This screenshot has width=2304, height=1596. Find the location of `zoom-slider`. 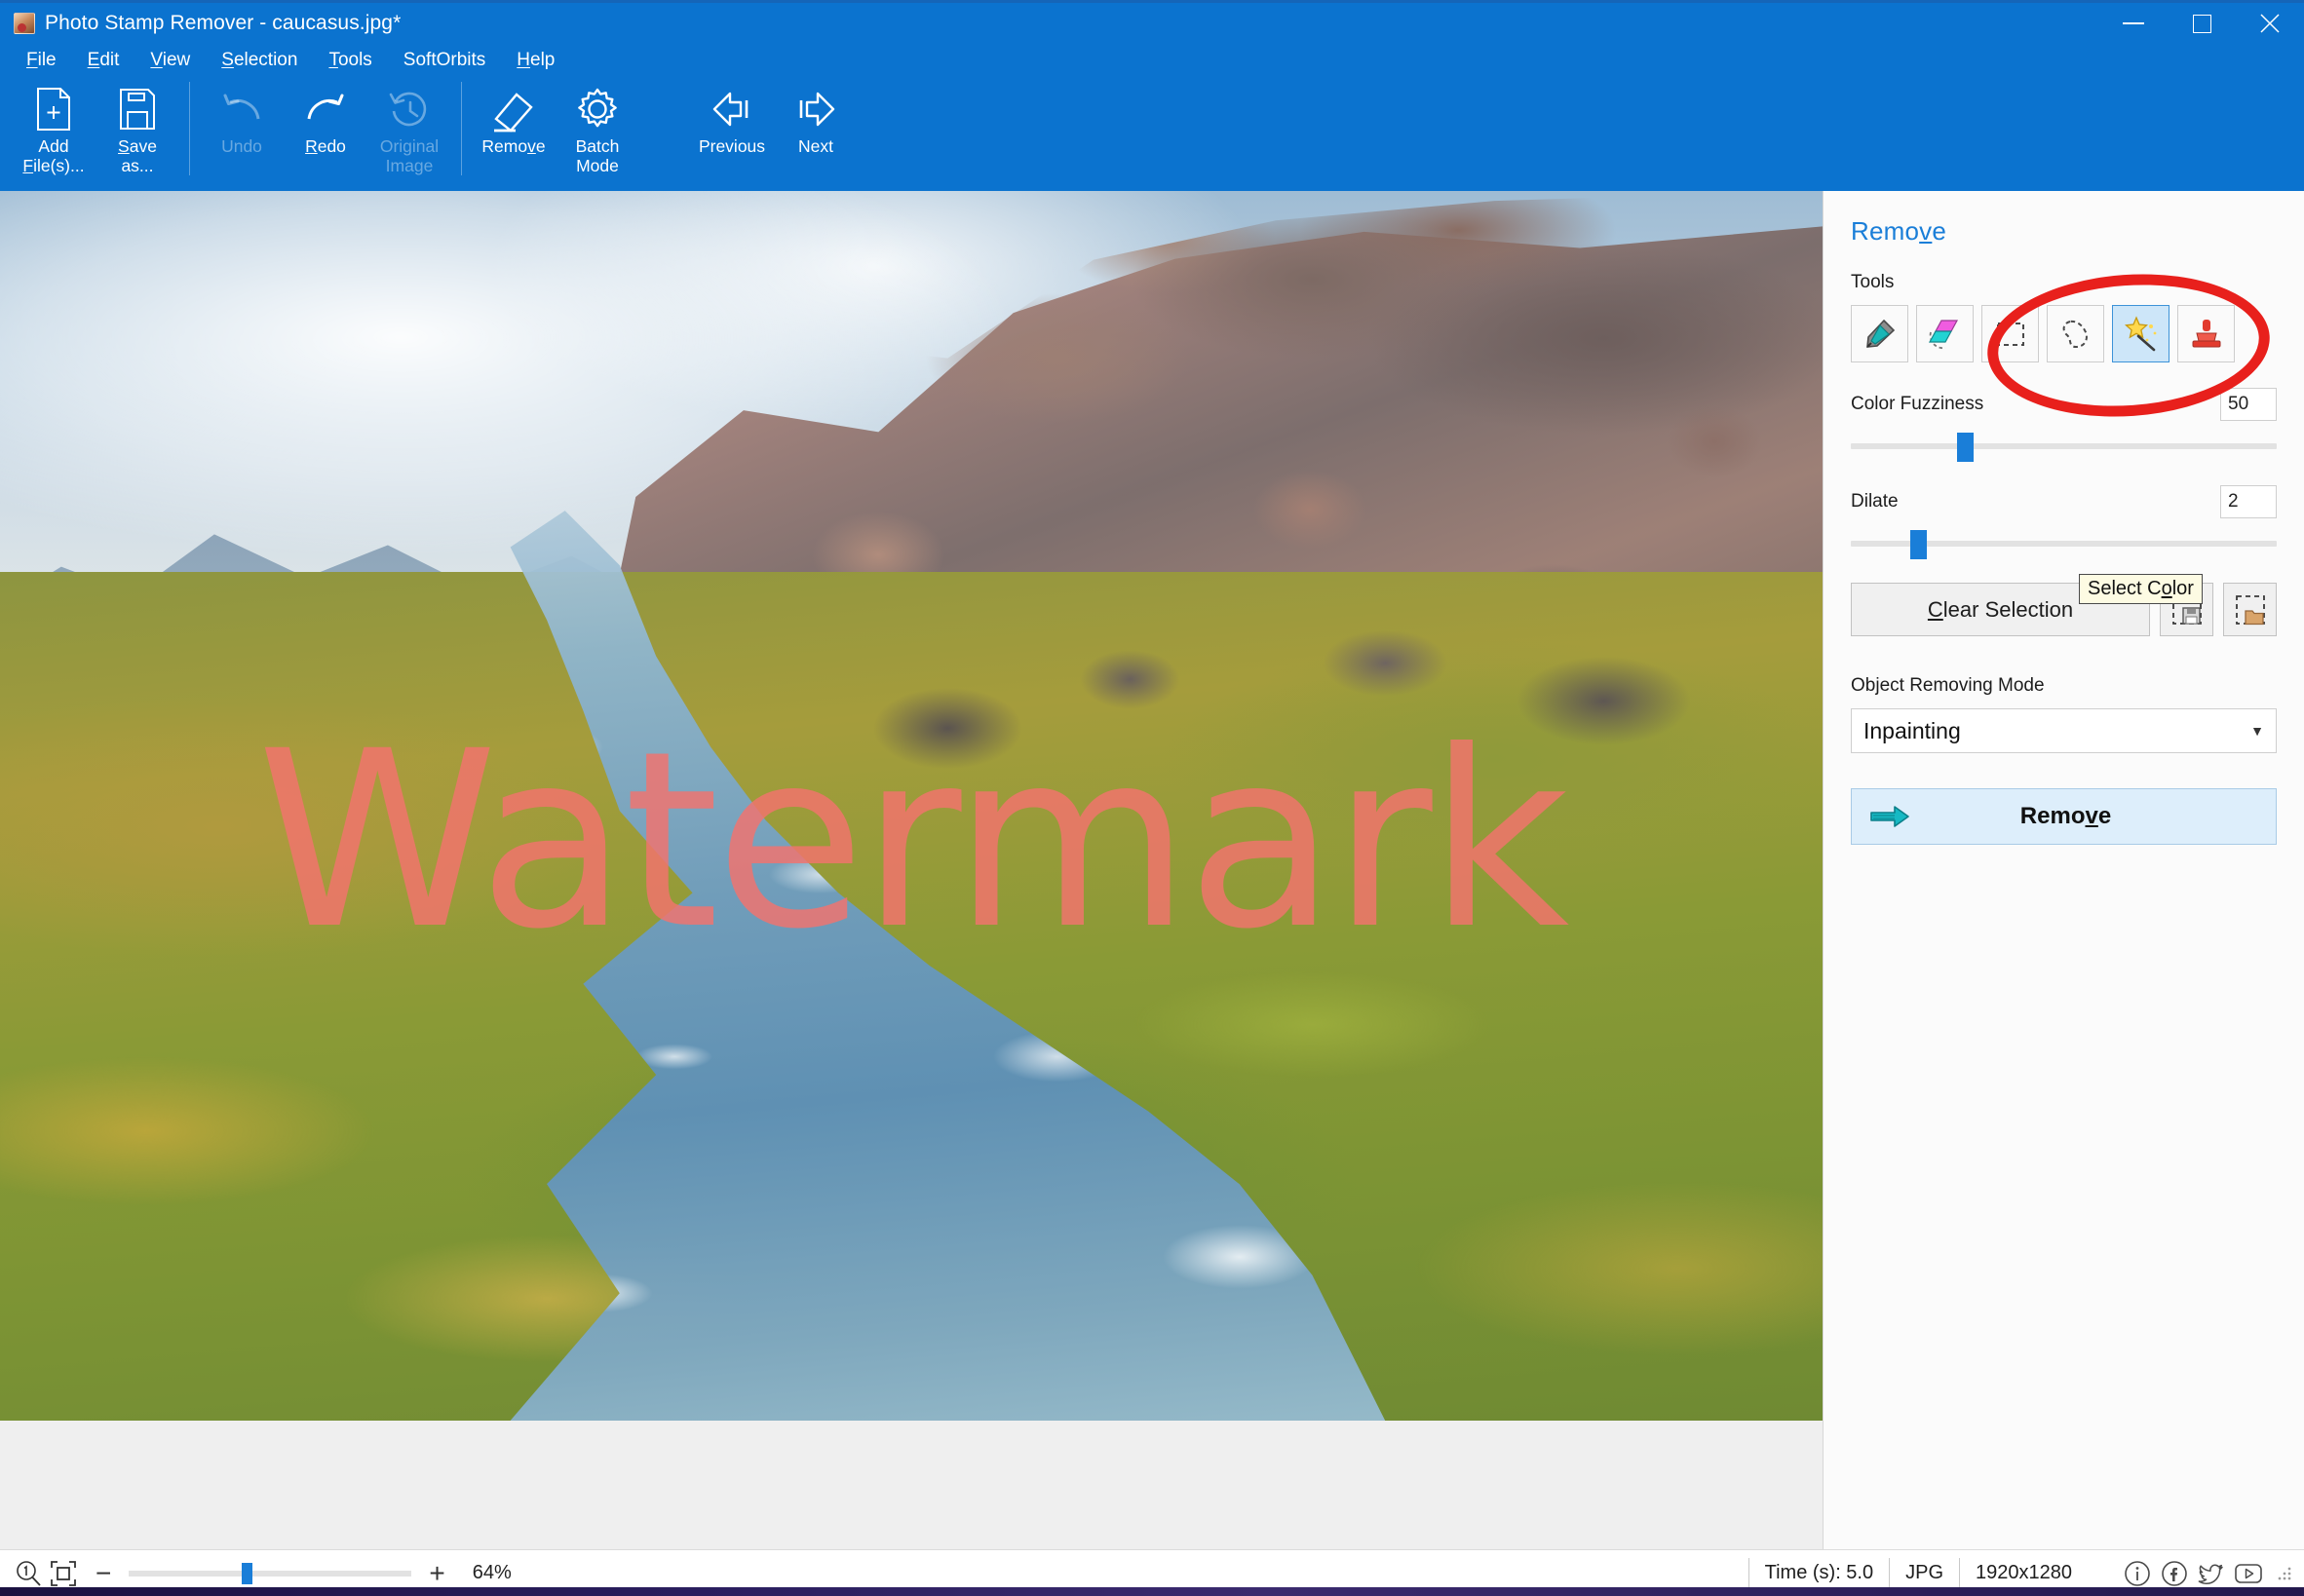

zoom-slider is located at coordinates (271, 1574).